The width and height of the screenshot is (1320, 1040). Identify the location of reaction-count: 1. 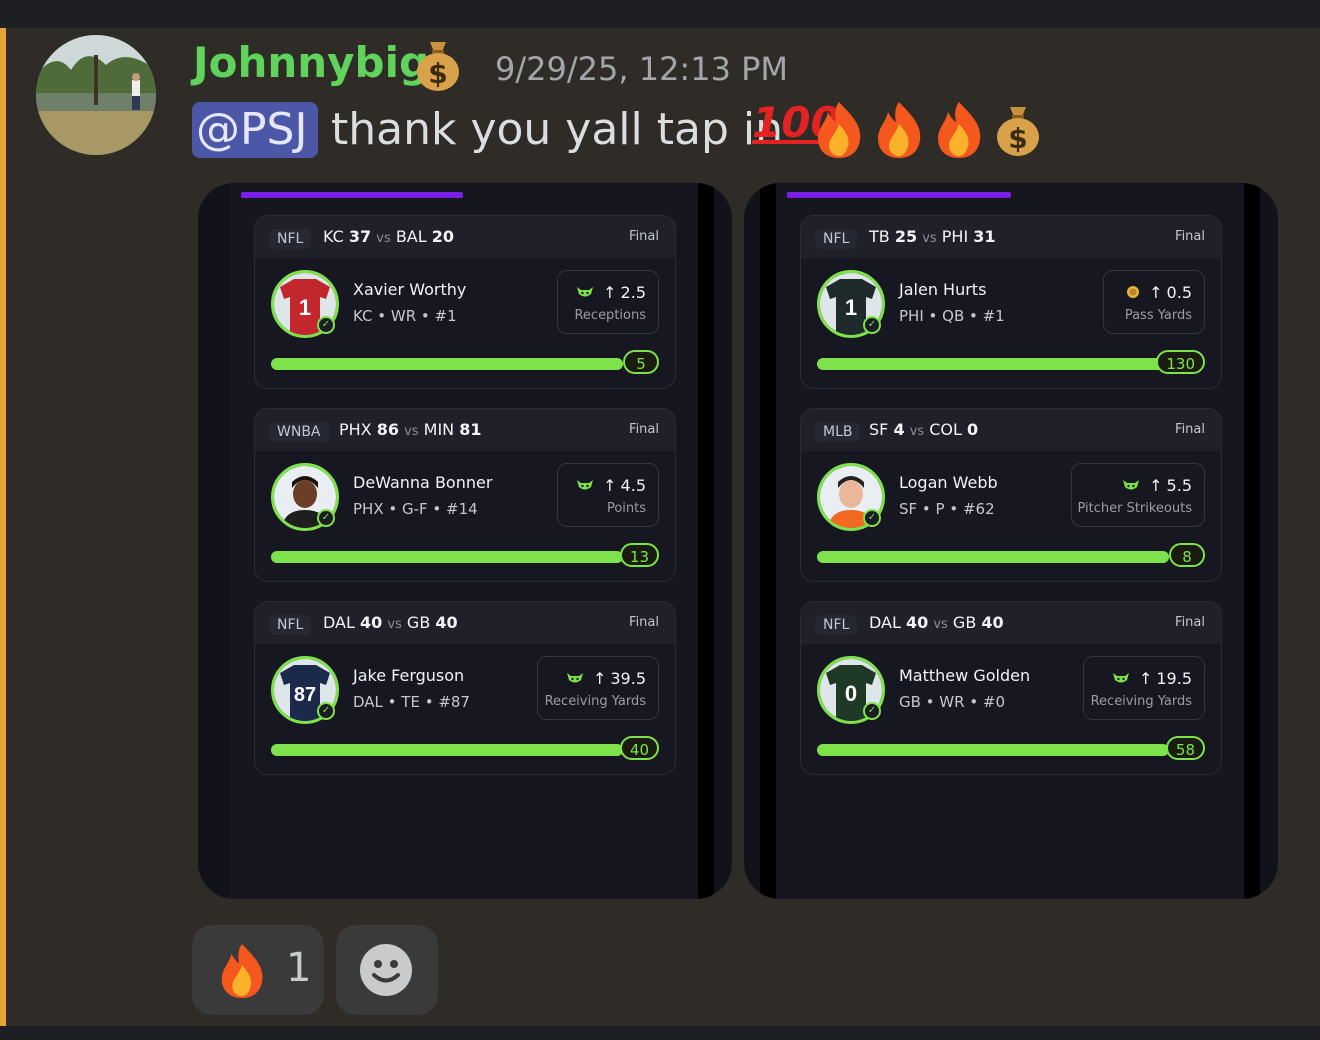
(299, 968).